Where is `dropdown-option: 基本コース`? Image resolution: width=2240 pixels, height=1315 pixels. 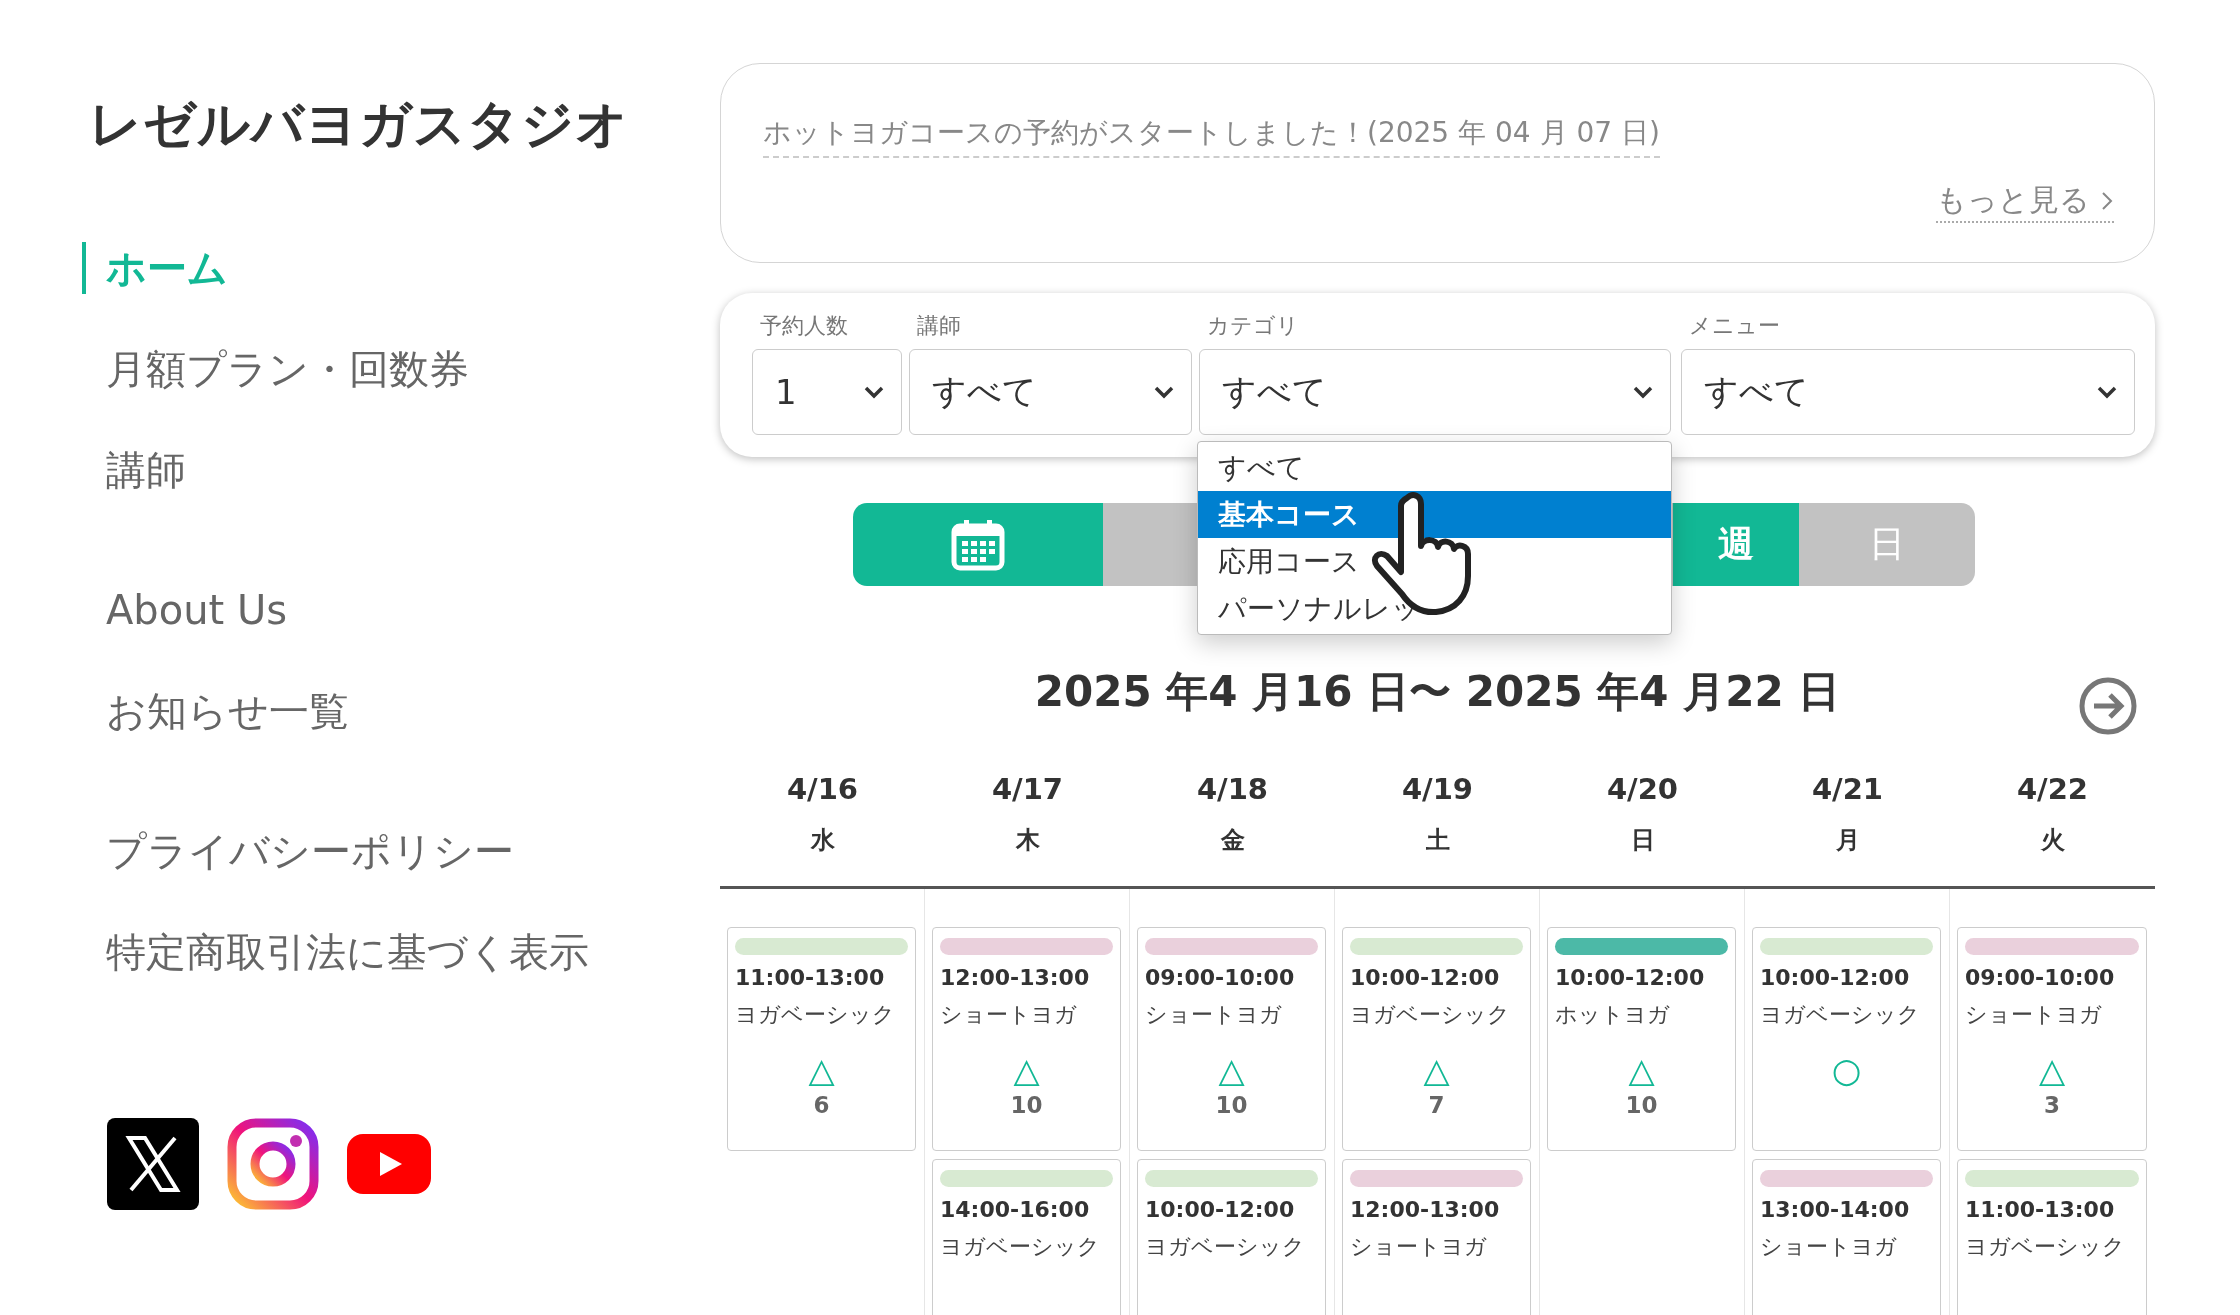 dropdown-option: 基本コース is located at coordinates (1434, 514).